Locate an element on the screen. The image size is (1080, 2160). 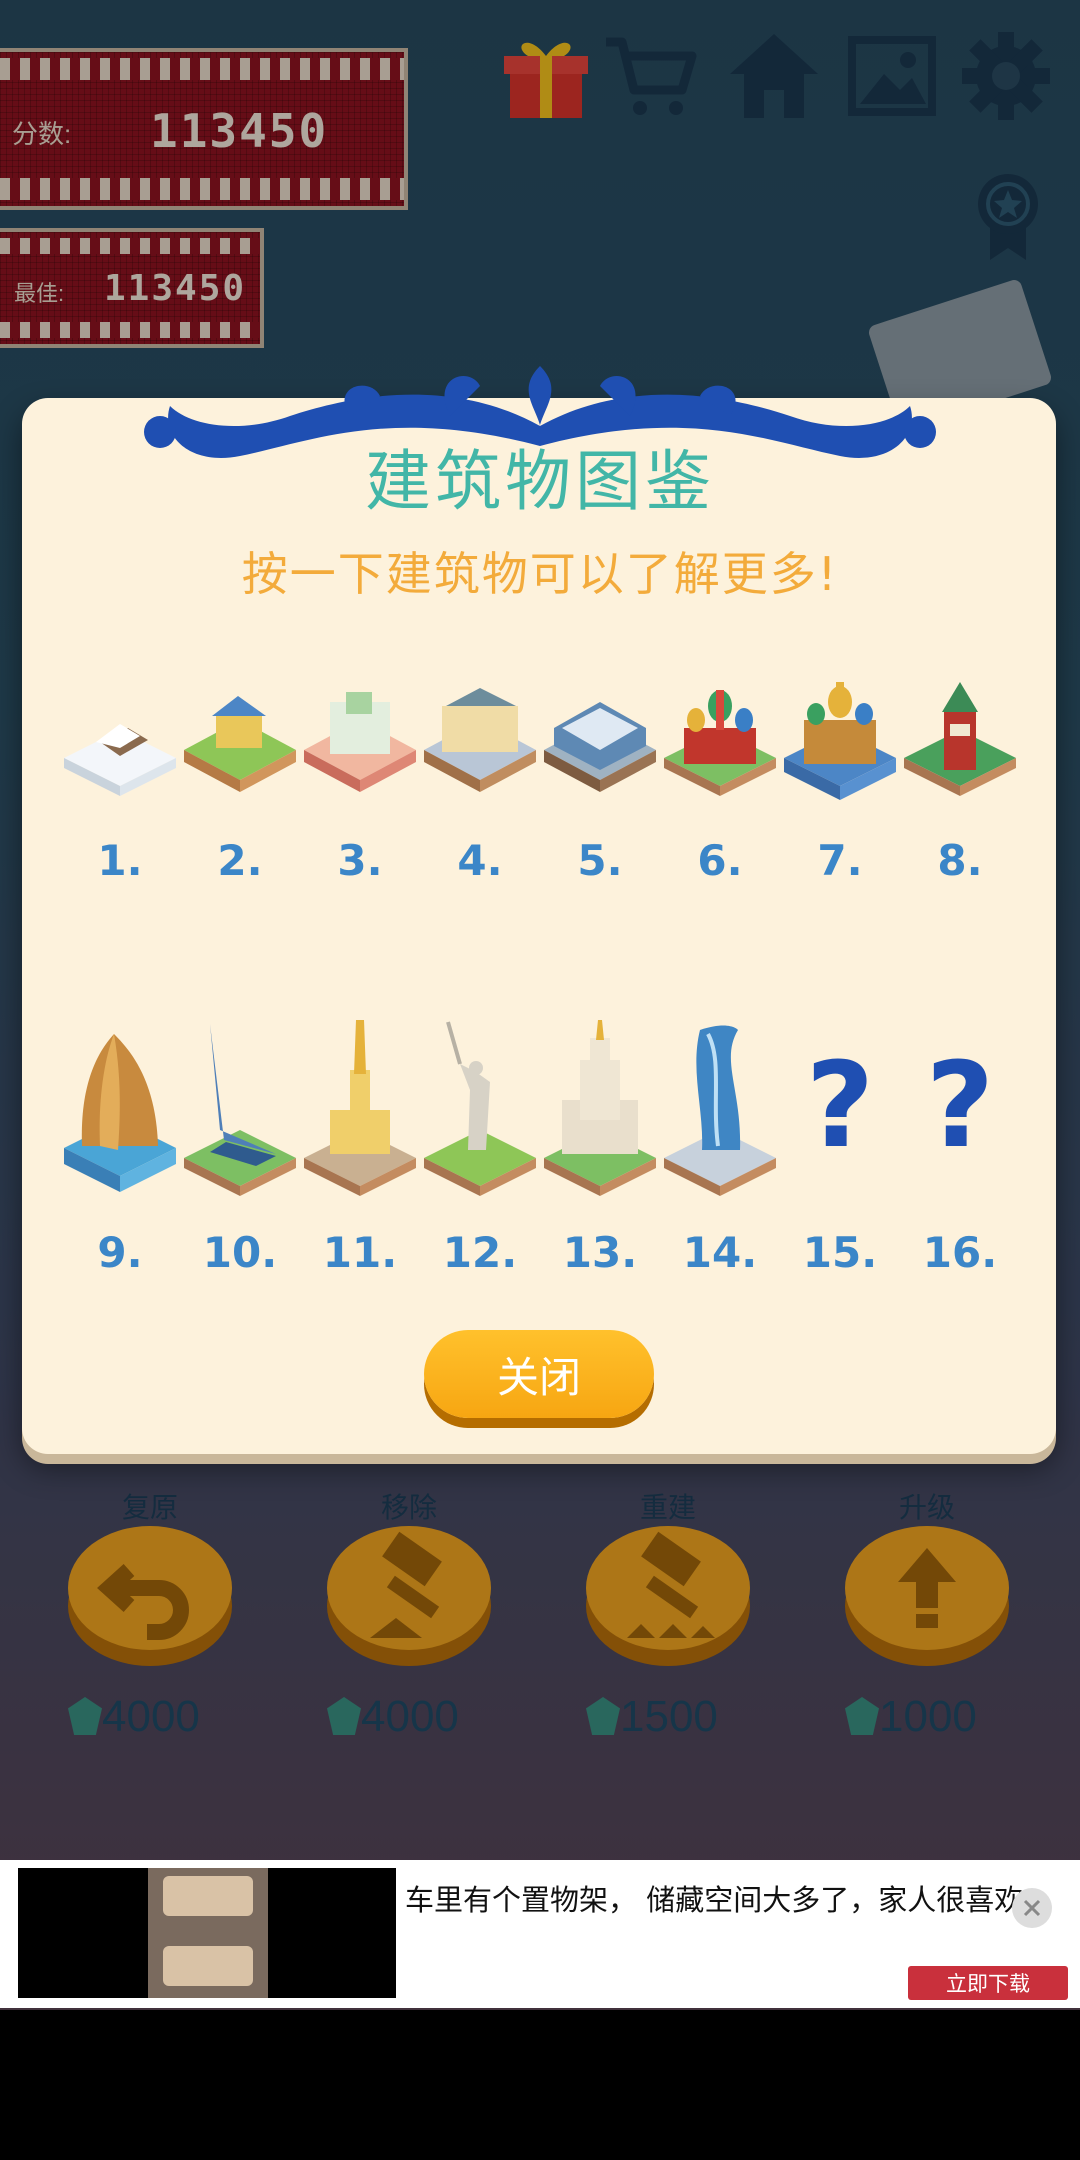
rebuild-button is located at coordinates (668, 1595).